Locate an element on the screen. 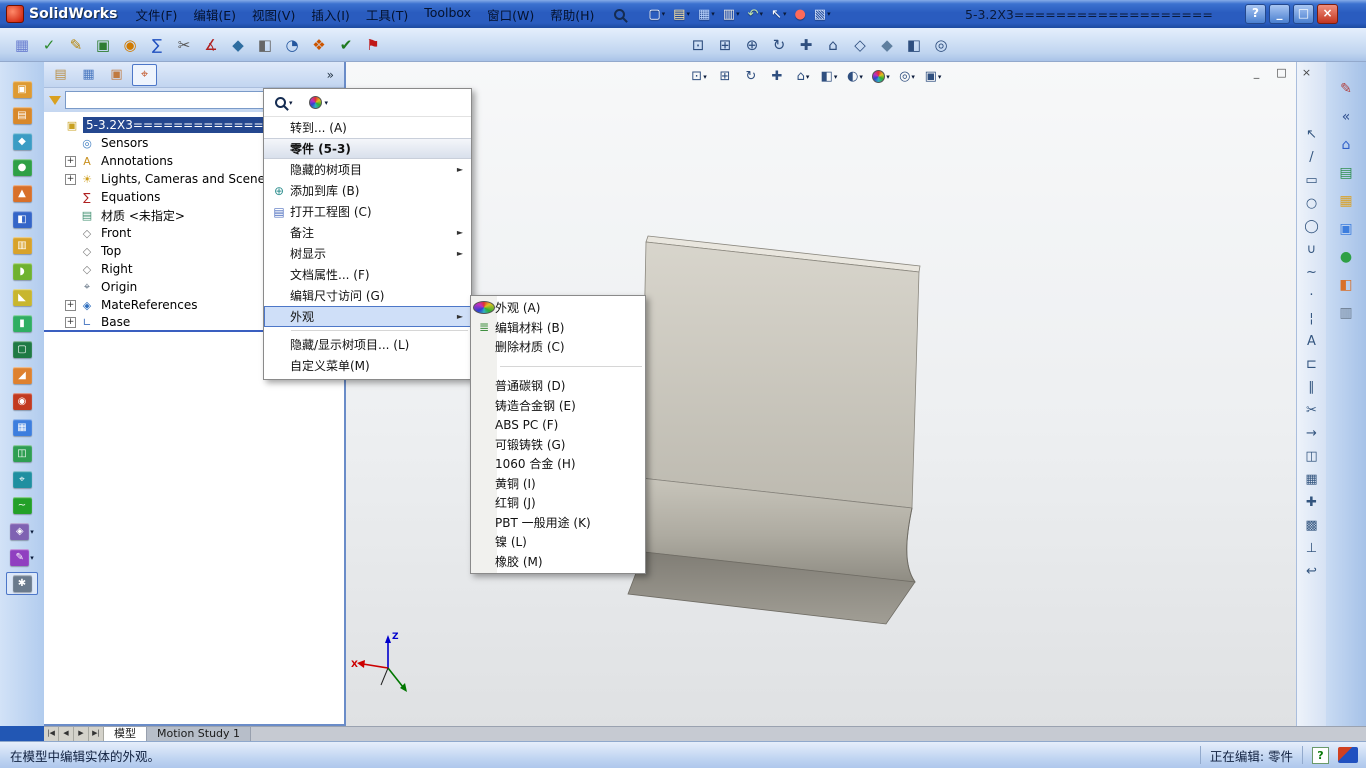 The image size is (1366, 768). edit-appearance-tool-icon: ✱ is located at coordinates (22, 583).